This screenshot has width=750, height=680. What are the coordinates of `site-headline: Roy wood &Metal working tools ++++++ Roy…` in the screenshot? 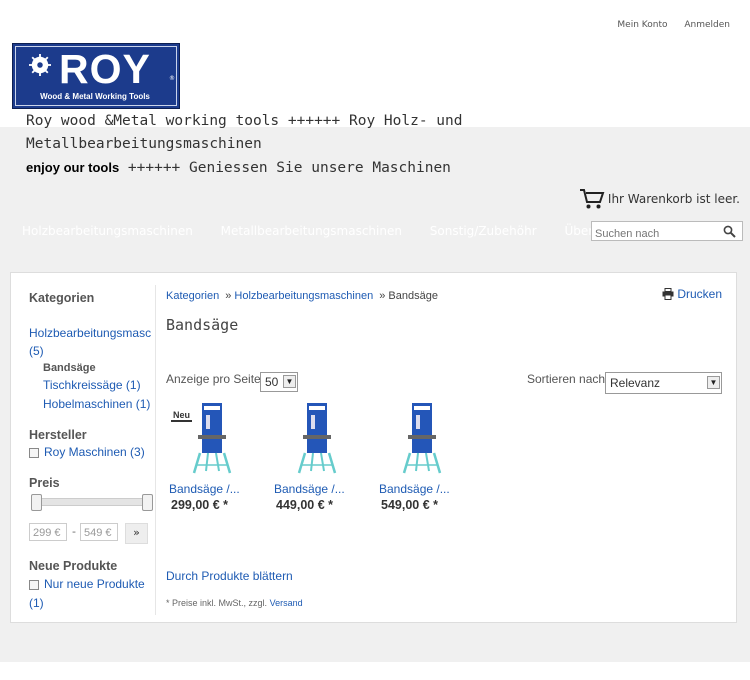 It's located at (276, 133).